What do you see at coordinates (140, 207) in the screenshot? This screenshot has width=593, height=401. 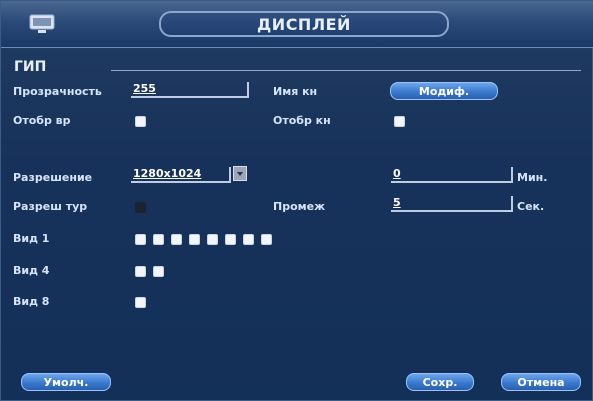 I see `tour-checkbox` at bounding box center [140, 207].